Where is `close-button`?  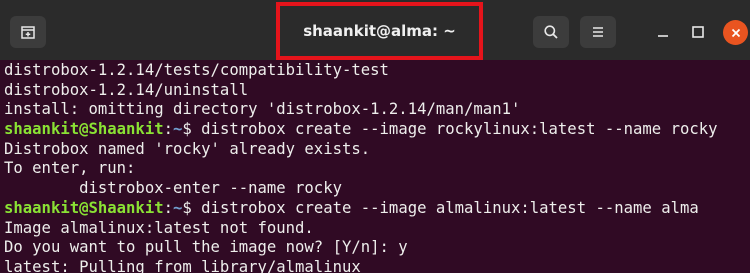 close-button is located at coordinates (735, 32).